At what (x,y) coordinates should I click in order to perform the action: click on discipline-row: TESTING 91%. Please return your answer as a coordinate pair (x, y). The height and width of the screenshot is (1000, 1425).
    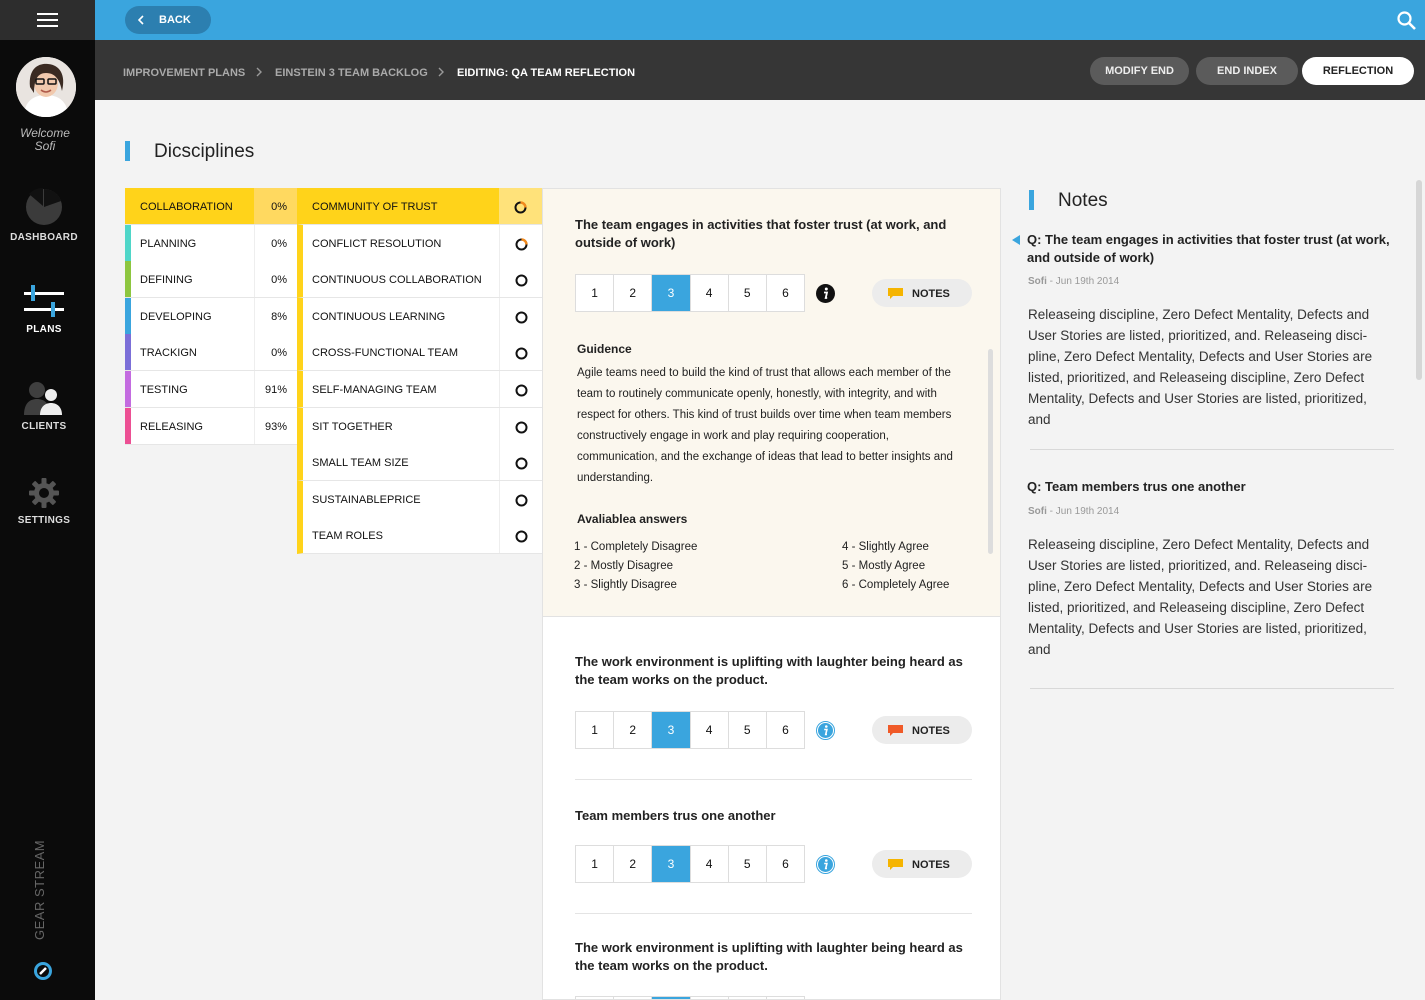
    Looking at the image, I should click on (211, 389).